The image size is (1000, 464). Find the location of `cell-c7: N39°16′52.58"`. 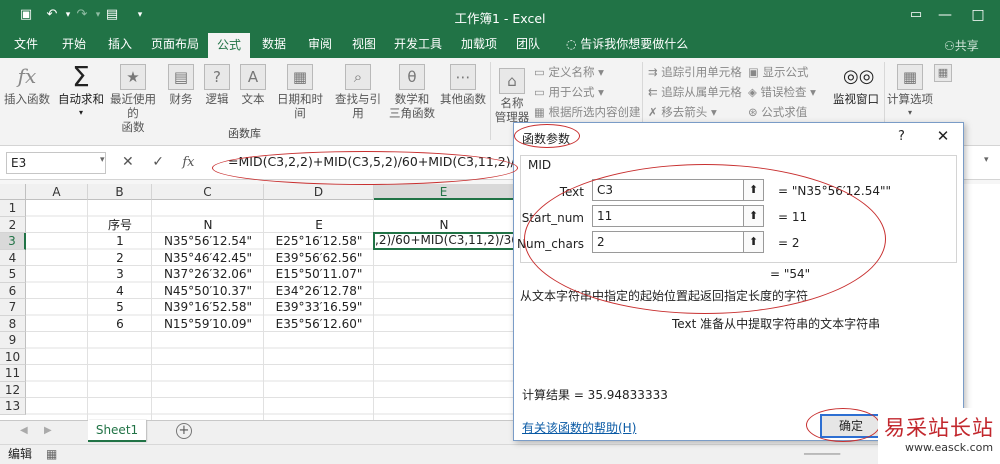

cell-c7: N39°16′52.58" is located at coordinates (208, 307).